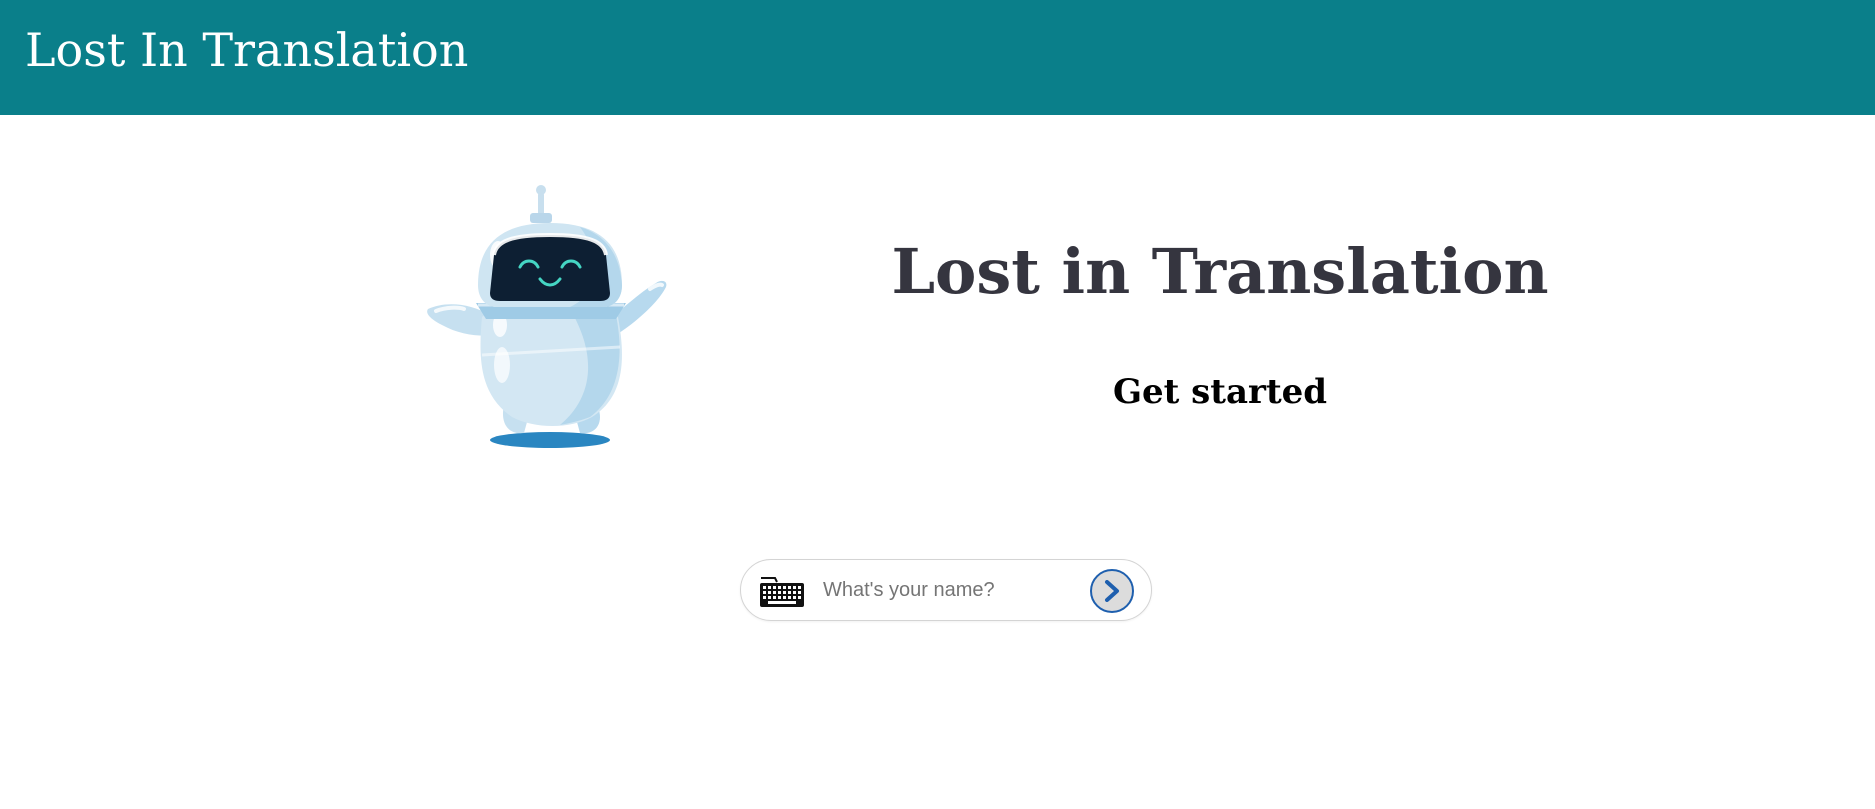 The image size is (1875, 809). I want to click on chevron-right-icon, so click(1112, 591).